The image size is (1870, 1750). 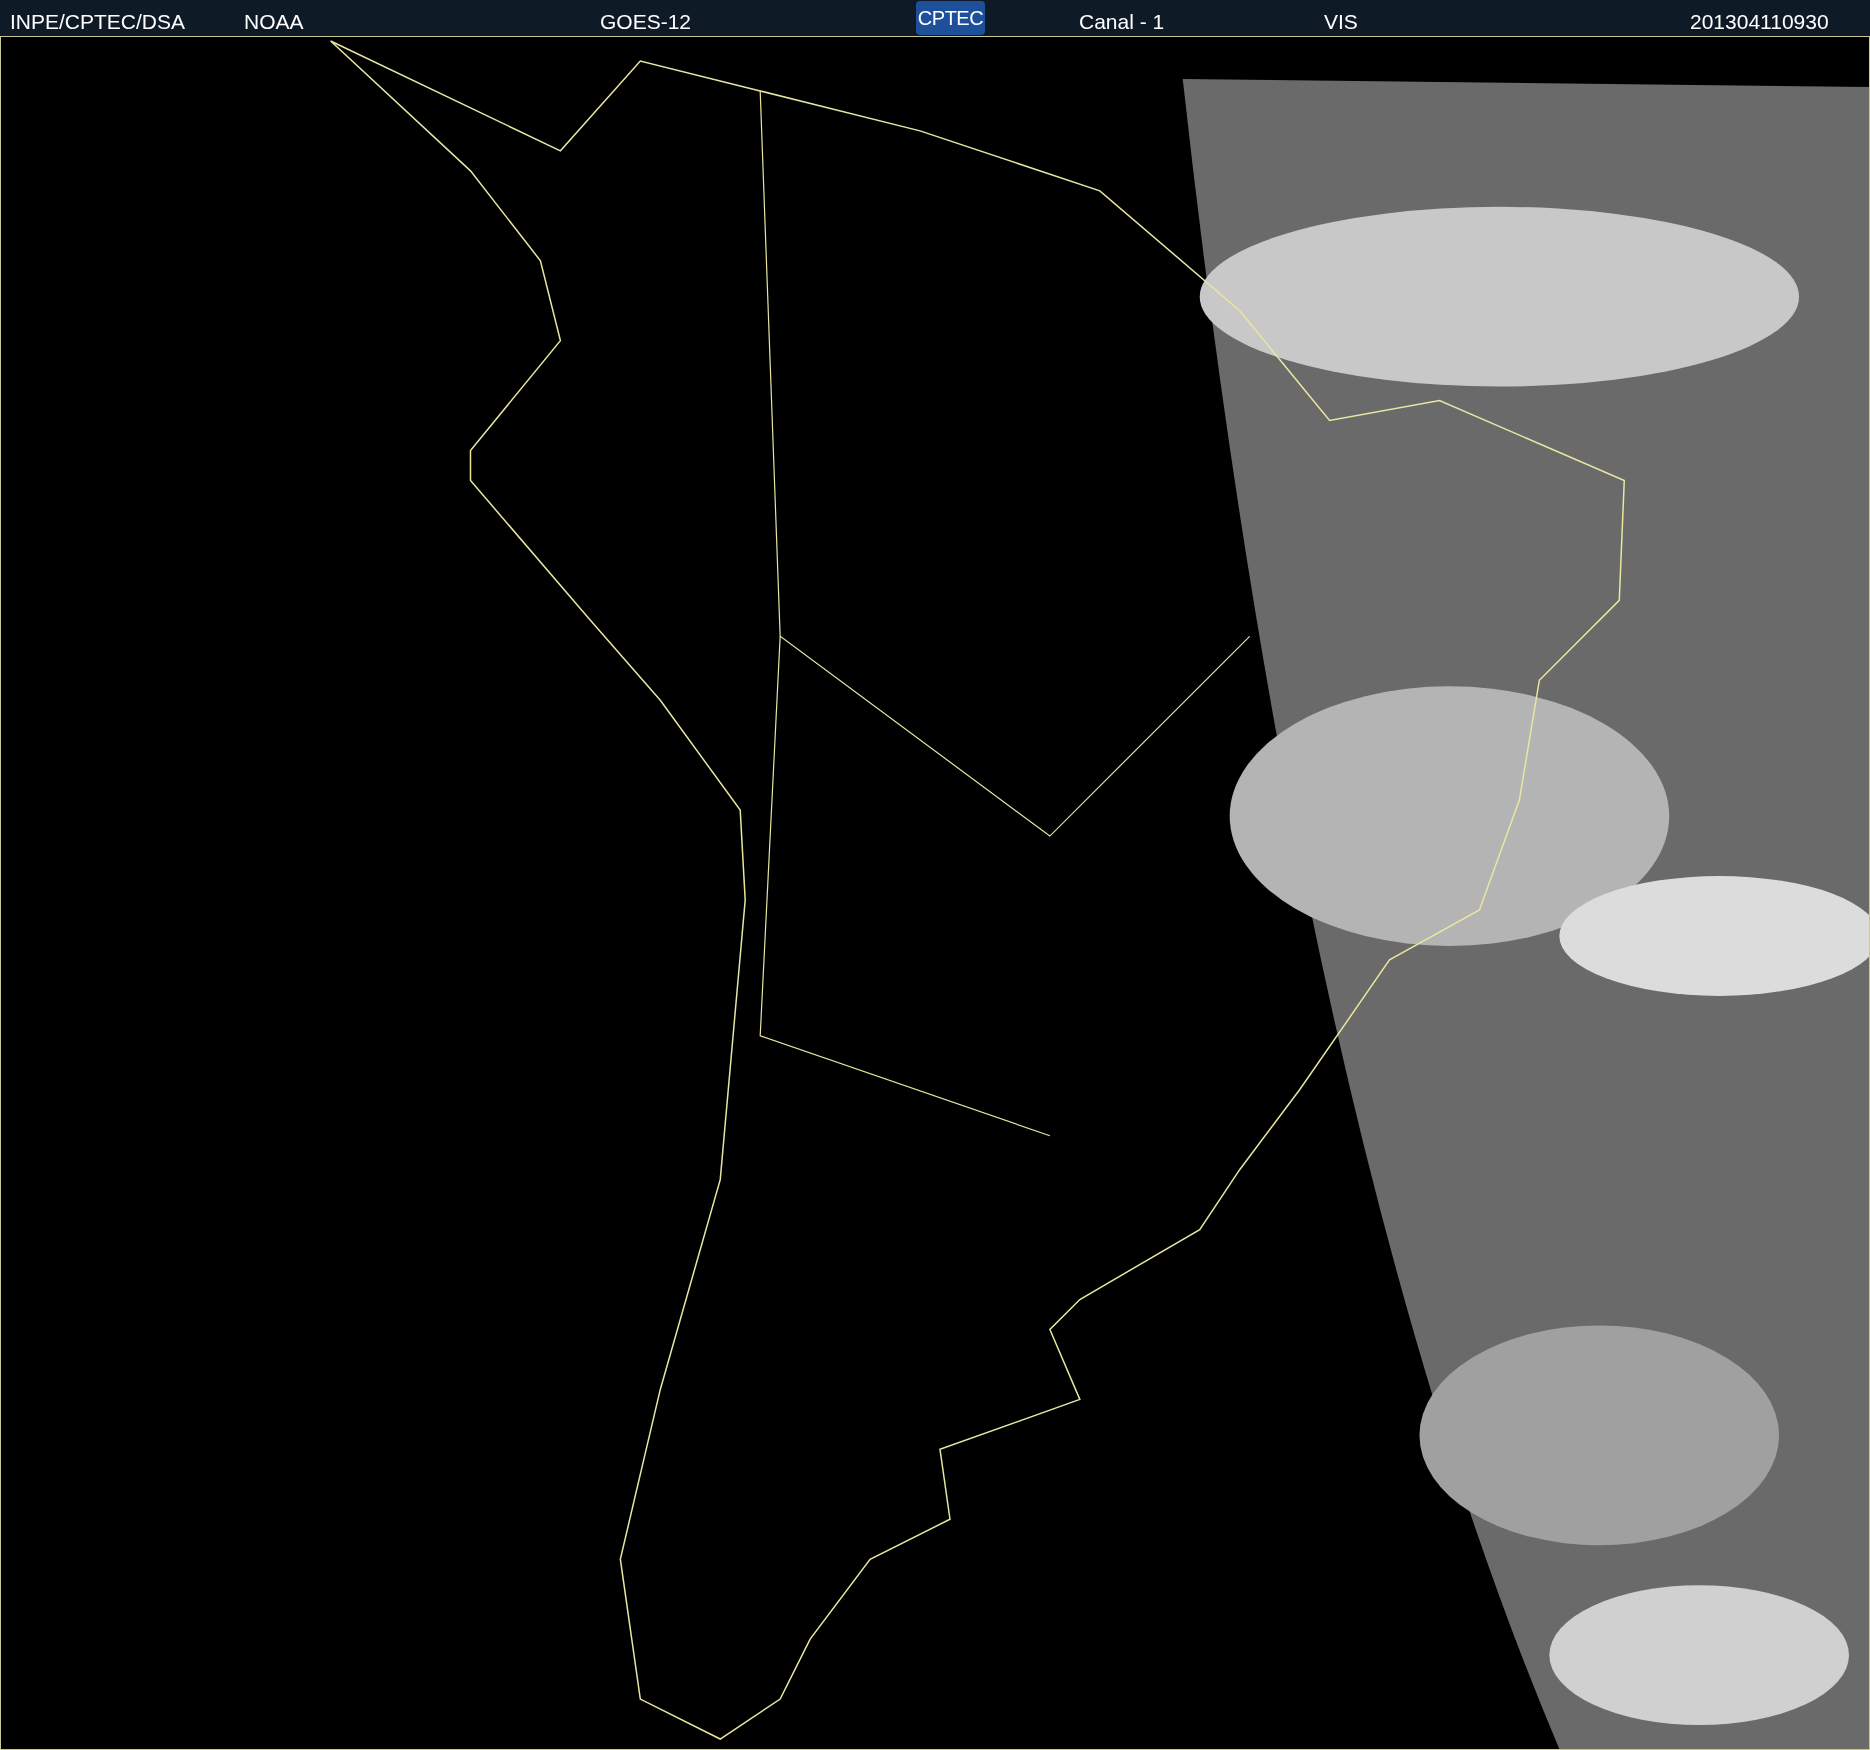 I want to click on header-label: INPE/CPTEC/DSA, so click(x=98, y=22).